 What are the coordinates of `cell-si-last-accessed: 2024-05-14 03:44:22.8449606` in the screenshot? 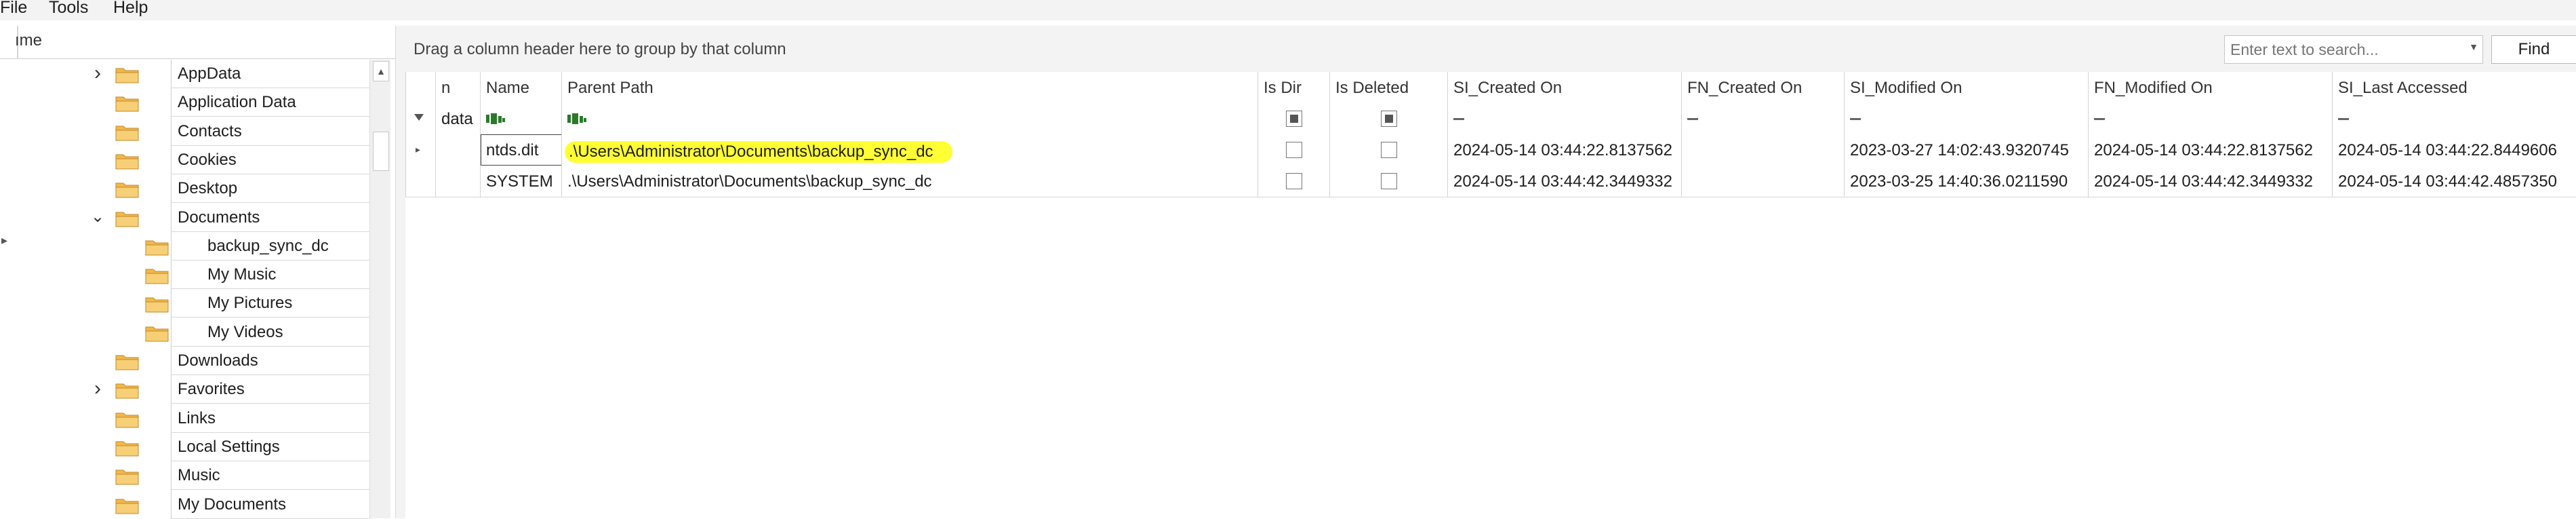 It's located at (2454, 150).